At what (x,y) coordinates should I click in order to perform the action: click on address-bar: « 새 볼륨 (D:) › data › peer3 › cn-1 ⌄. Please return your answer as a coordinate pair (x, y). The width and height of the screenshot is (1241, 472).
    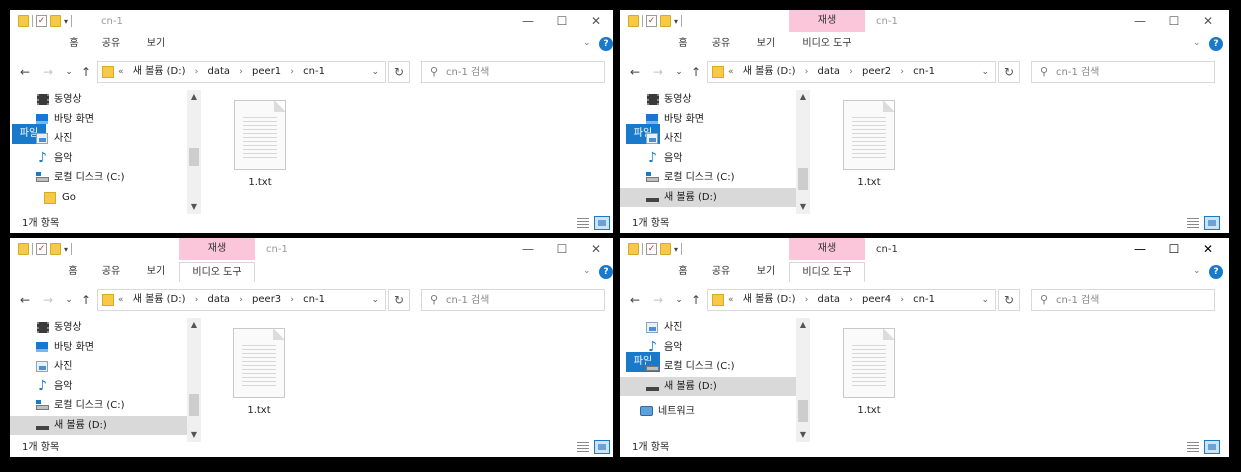
    Looking at the image, I should click on (241, 300).